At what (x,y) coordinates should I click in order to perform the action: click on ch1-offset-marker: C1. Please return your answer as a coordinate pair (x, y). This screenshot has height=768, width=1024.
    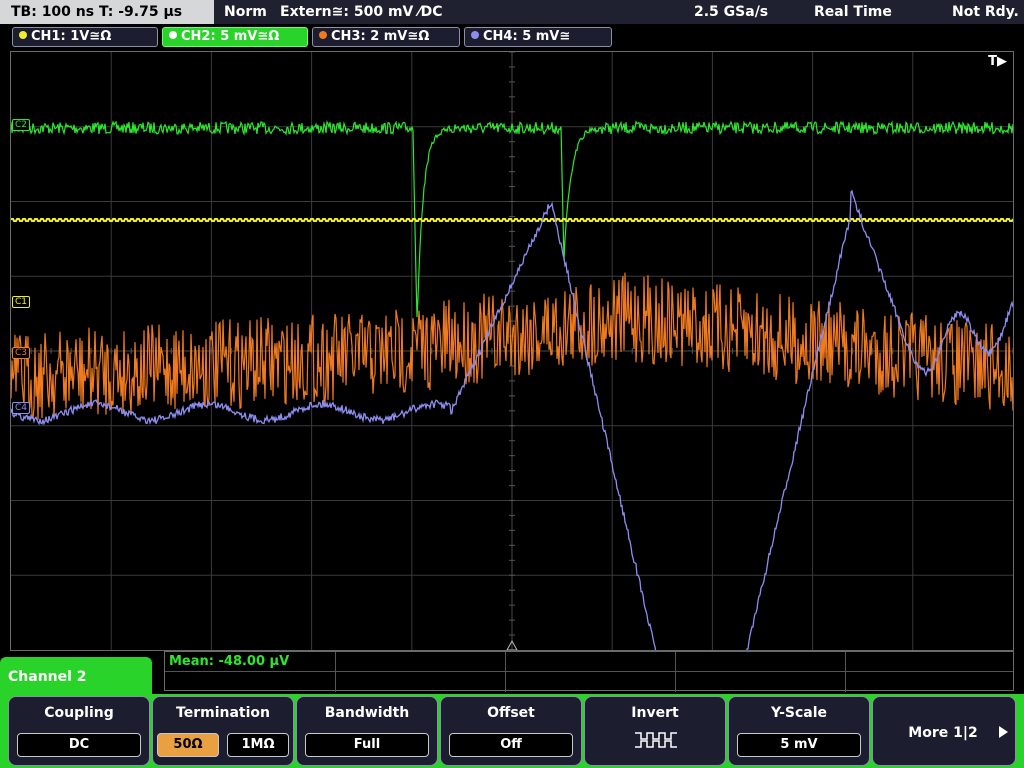
    Looking at the image, I should click on (21, 302).